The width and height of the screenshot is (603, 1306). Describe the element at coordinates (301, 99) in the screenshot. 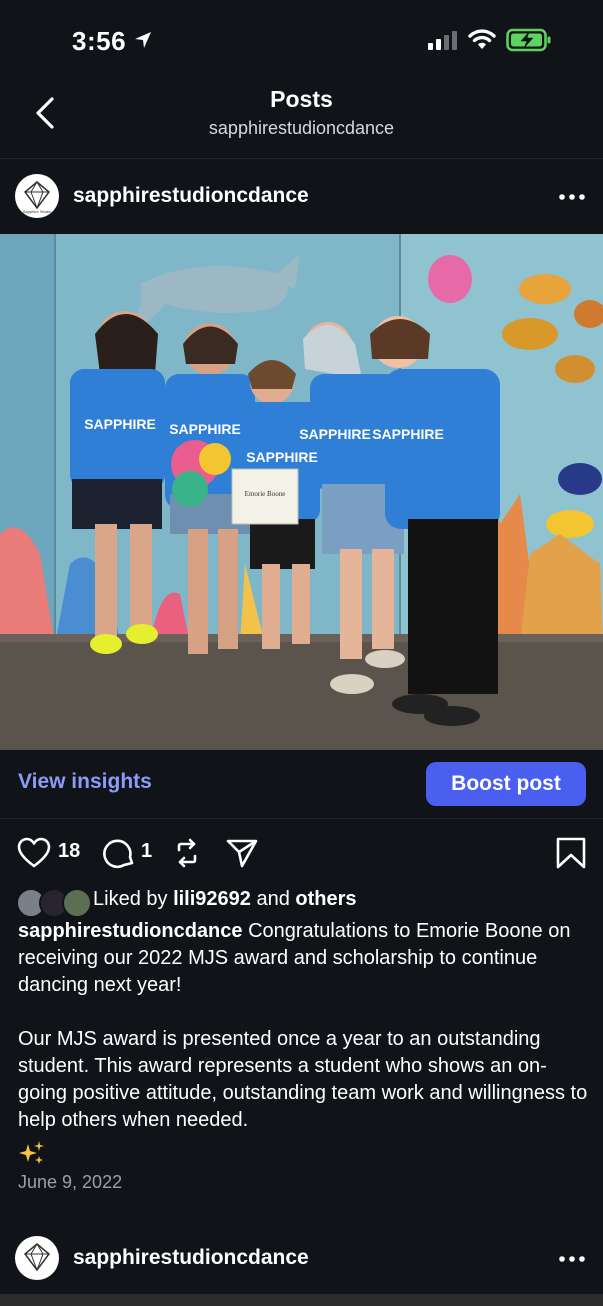

I see `page-title: Posts` at that location.